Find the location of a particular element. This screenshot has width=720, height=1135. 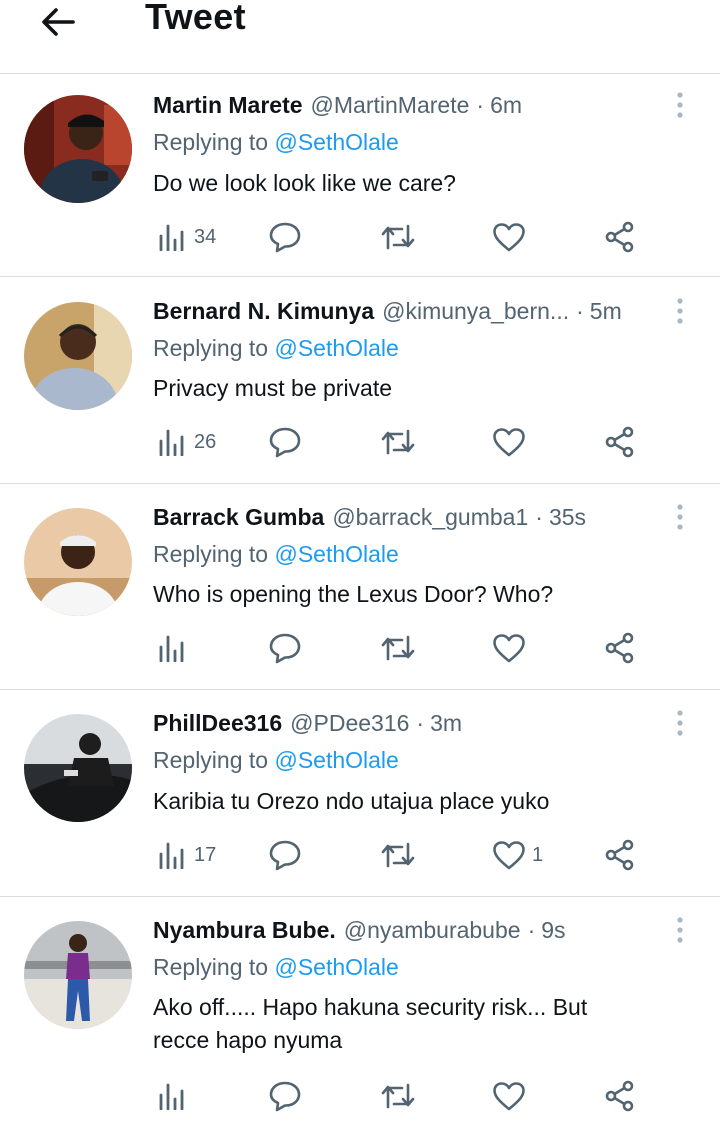

action-bar: 34 is located at coordinates (360, 237).